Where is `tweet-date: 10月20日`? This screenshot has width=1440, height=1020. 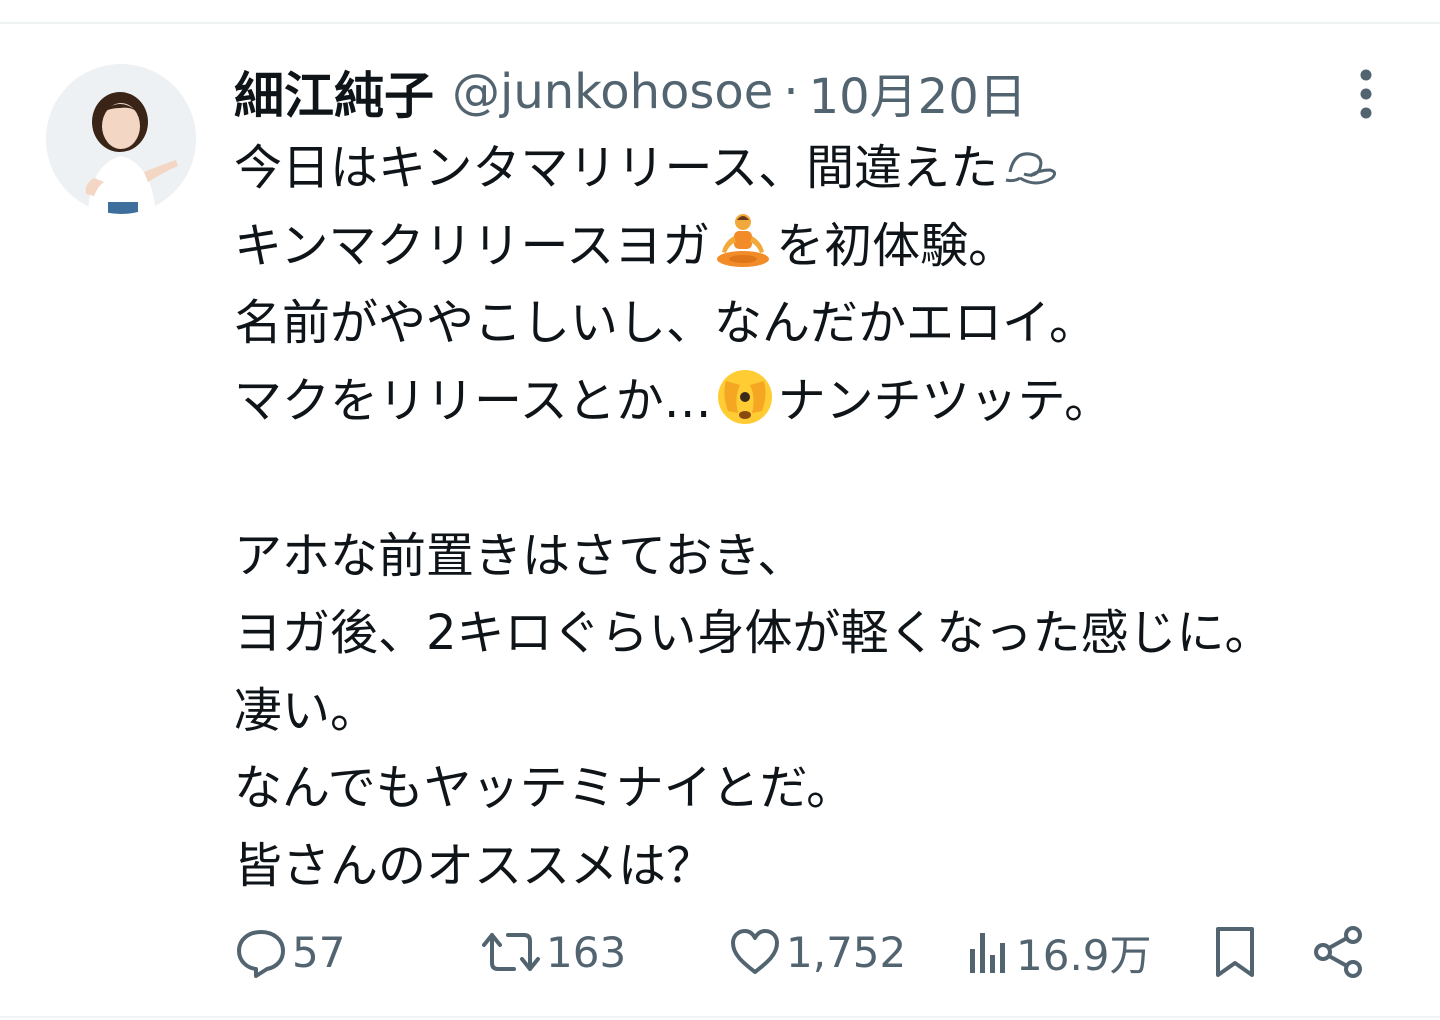
tweet-date: 10月20日 is located at coordinates (918, 92).